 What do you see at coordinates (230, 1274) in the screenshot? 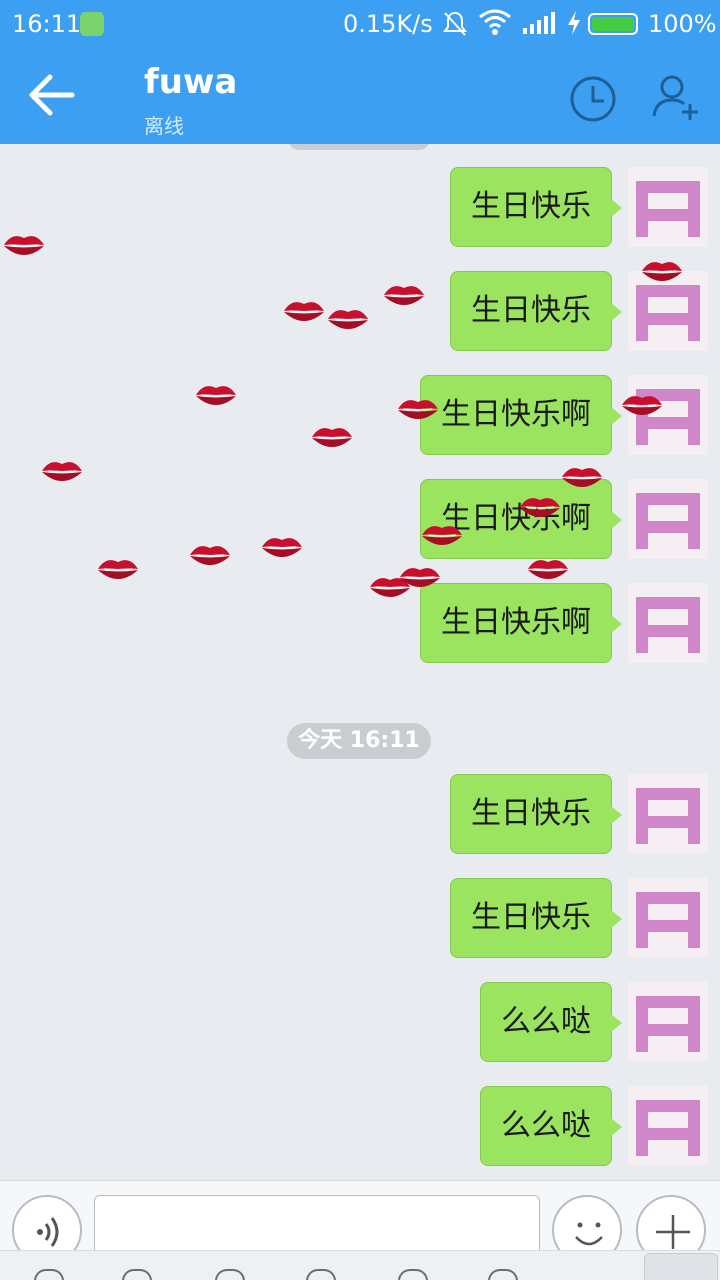
I see `toolbar-emoji-icon` at bounding box center [230, 1274].